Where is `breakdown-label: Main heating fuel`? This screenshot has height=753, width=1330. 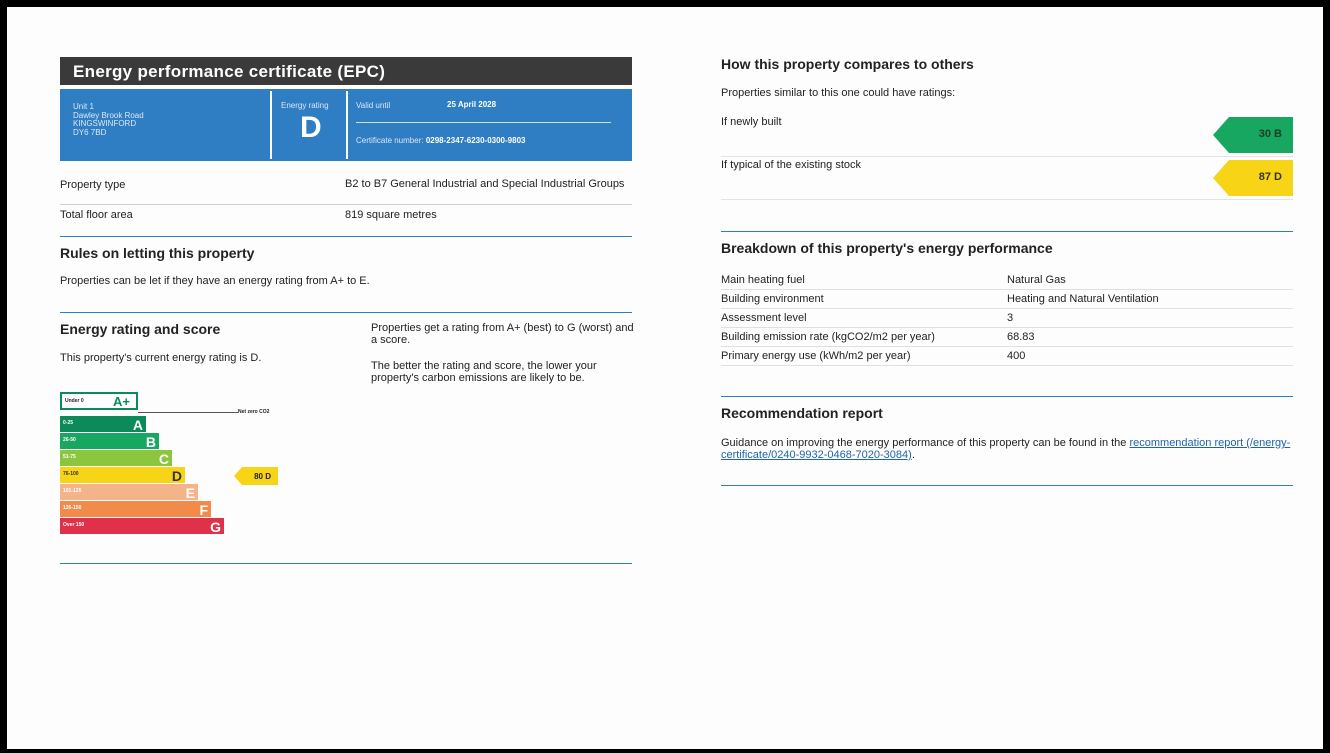 breakdown-label: Main heating fuel is located at coordinates (763, 280).